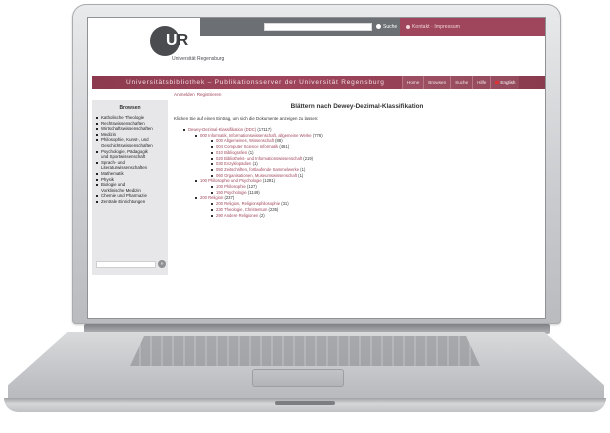 The image size is (610, 433). Describe the element at coordinates (433, 27) in the screenshot. I see `contact-link: Kontakt · Impressum` at that location.